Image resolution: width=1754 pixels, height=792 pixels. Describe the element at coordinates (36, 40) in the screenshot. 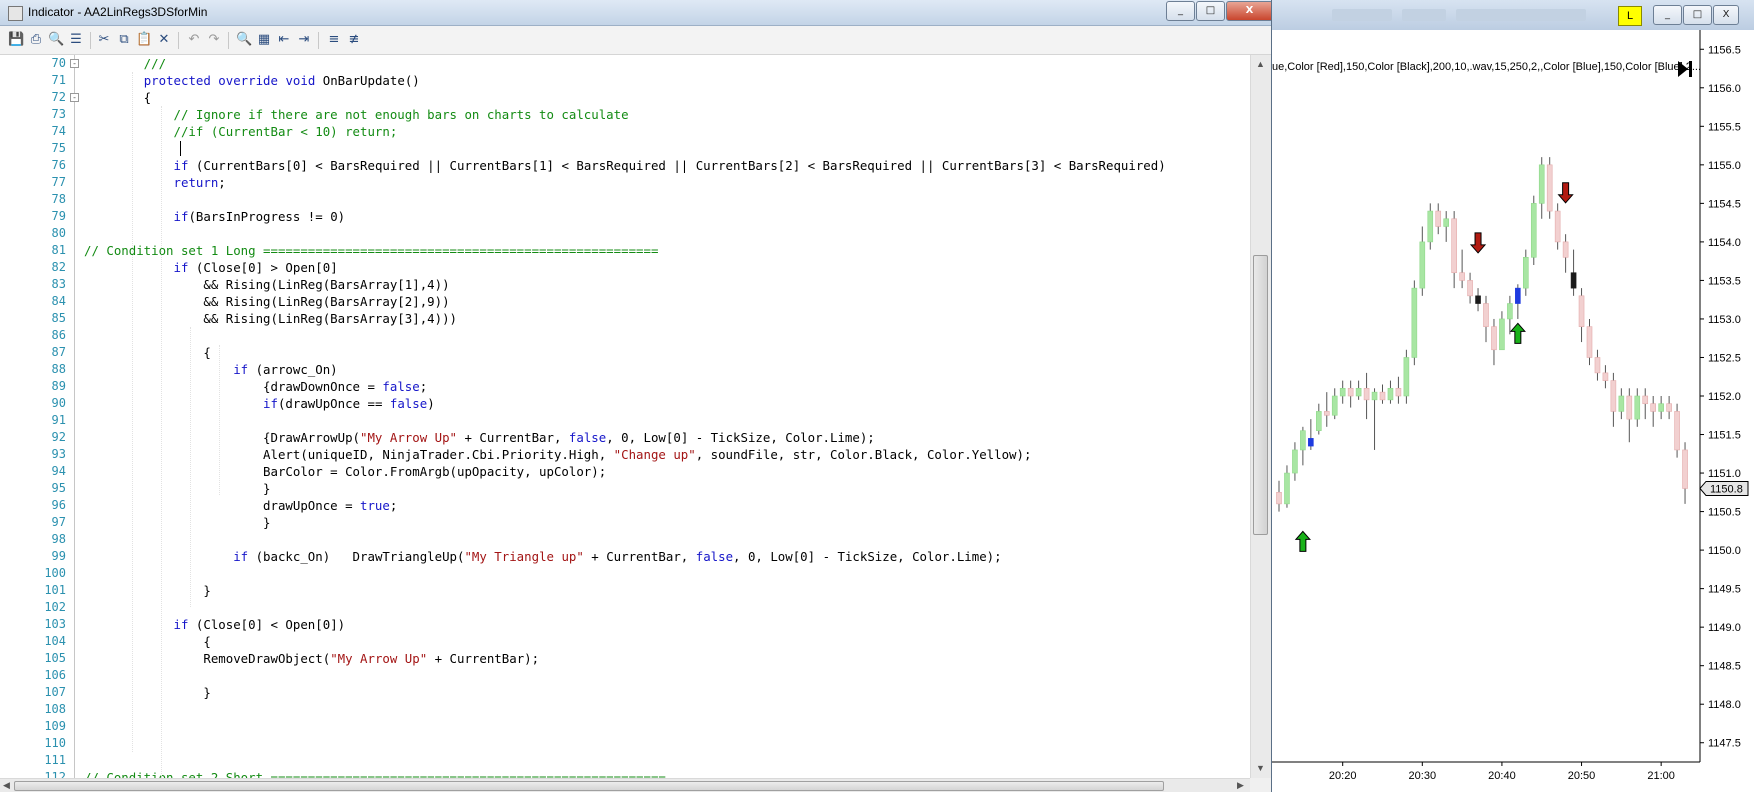

I see `print-icon: ⎙` at that location.